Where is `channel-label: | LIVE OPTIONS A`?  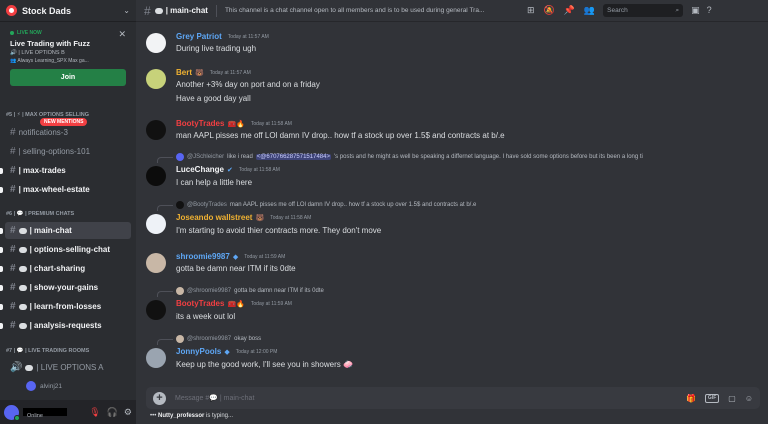
channel-label: | LIVE OPTIONS A is located at coordinates (70, 367).